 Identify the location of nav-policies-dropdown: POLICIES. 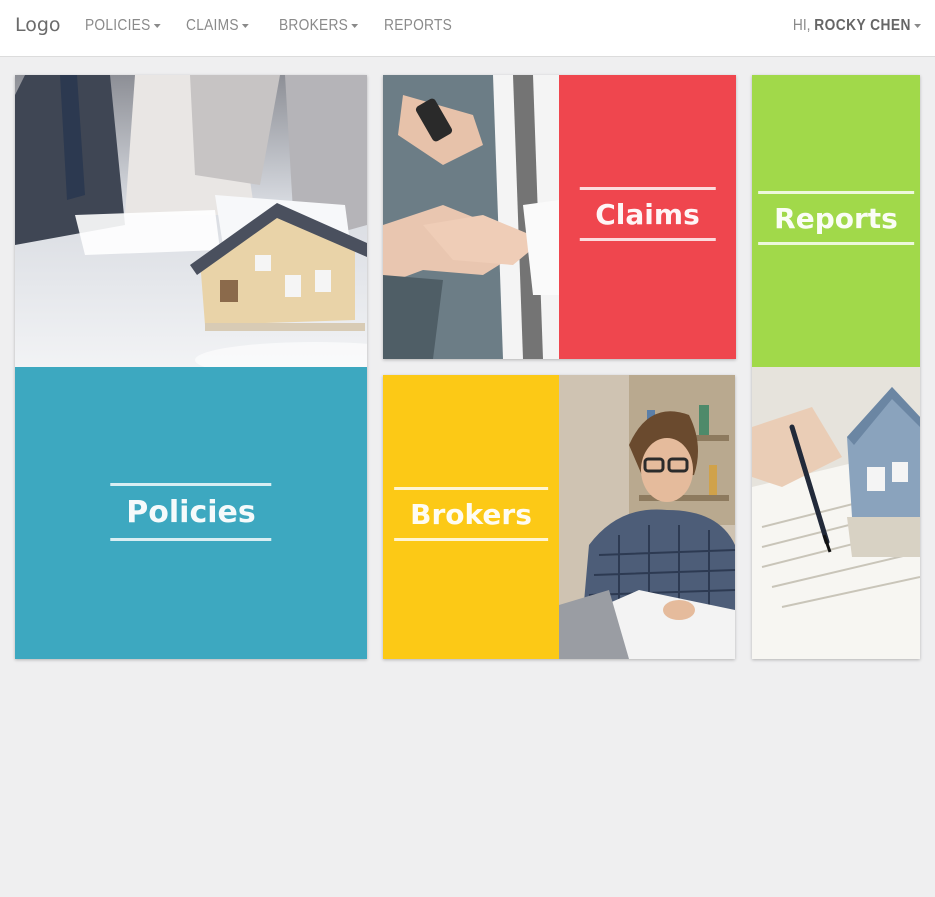
(123, 26).